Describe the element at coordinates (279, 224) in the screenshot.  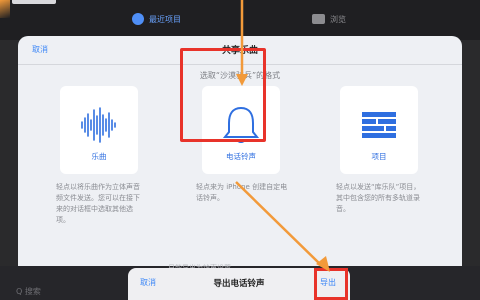
I see `arrow-ringtone-to-export` at that location.